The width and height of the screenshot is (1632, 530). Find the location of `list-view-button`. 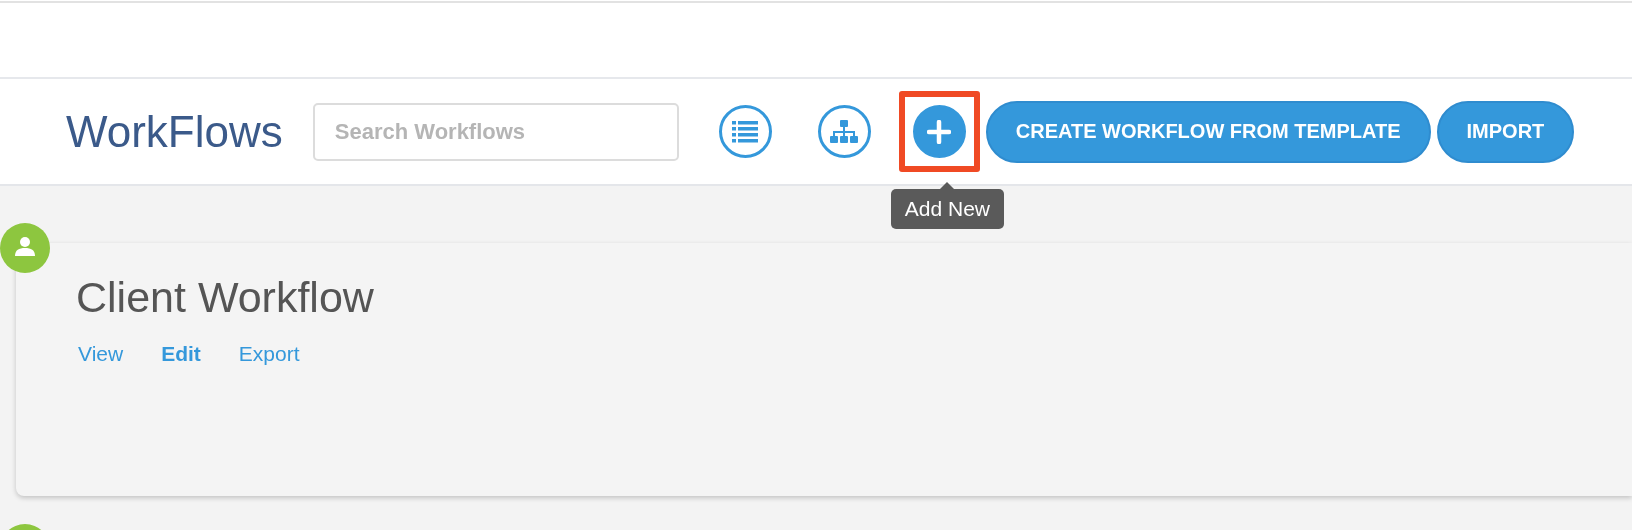

list-view-button is located at coordinates (745, 131).